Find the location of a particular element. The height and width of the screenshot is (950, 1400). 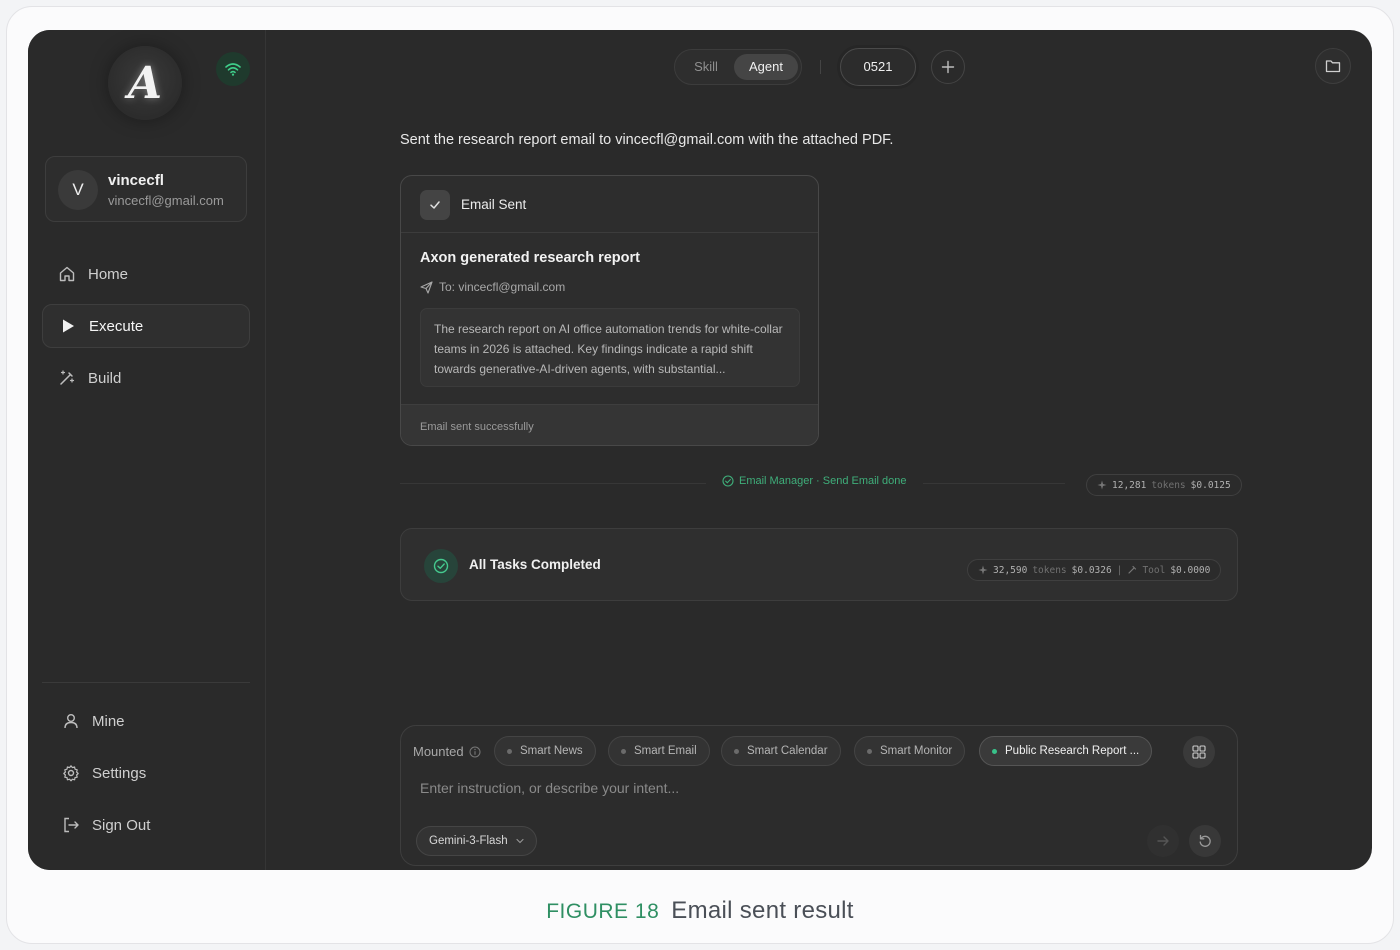

email-recipient-text: To: vincecfl@gmail.com is located at coordinates (502, 287).